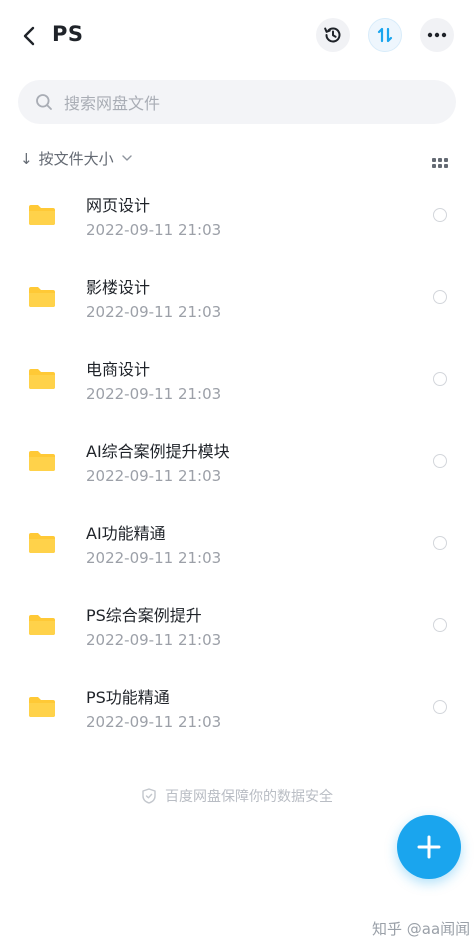  I want to click on list-item: PS综合案例提升 2022-09-11 21:03, so click(237, 626).